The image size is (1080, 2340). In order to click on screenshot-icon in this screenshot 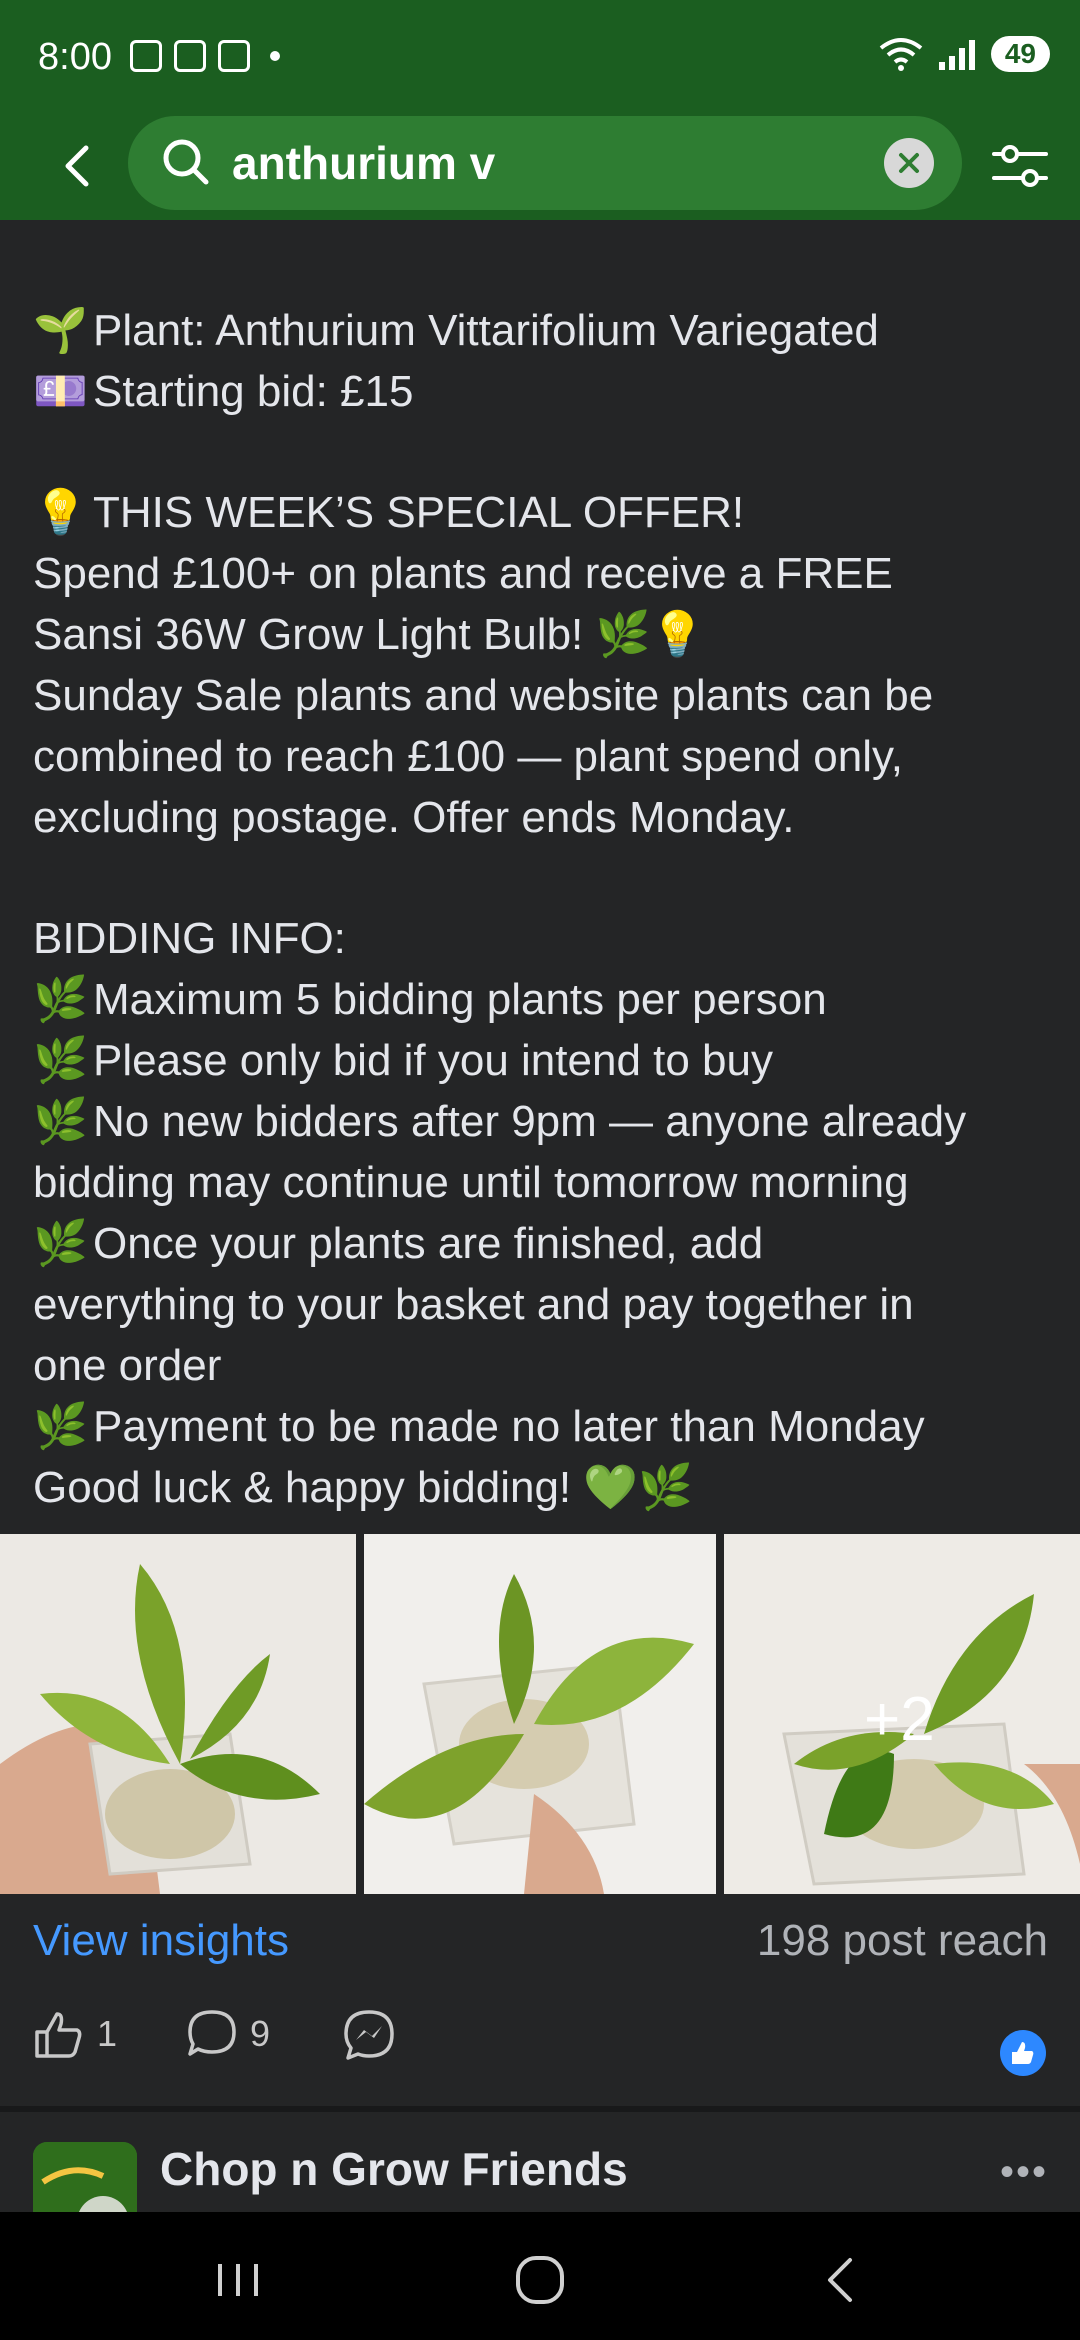, I will do `click(146, 56)`.